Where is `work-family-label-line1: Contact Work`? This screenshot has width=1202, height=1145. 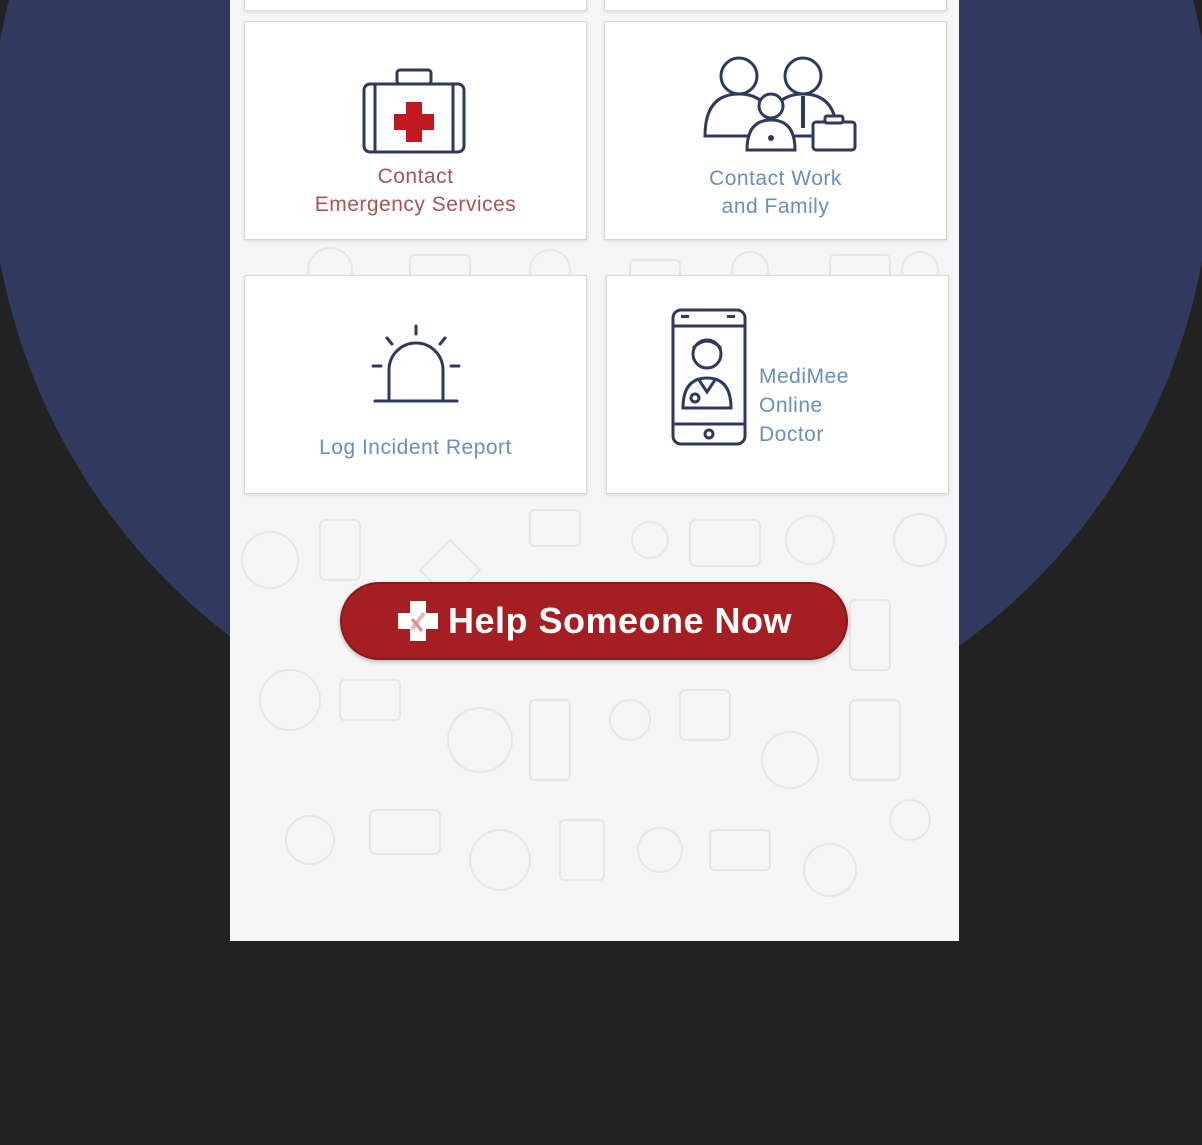 work-family-label-line1: Contact Work is located at coordinates (775, 178).